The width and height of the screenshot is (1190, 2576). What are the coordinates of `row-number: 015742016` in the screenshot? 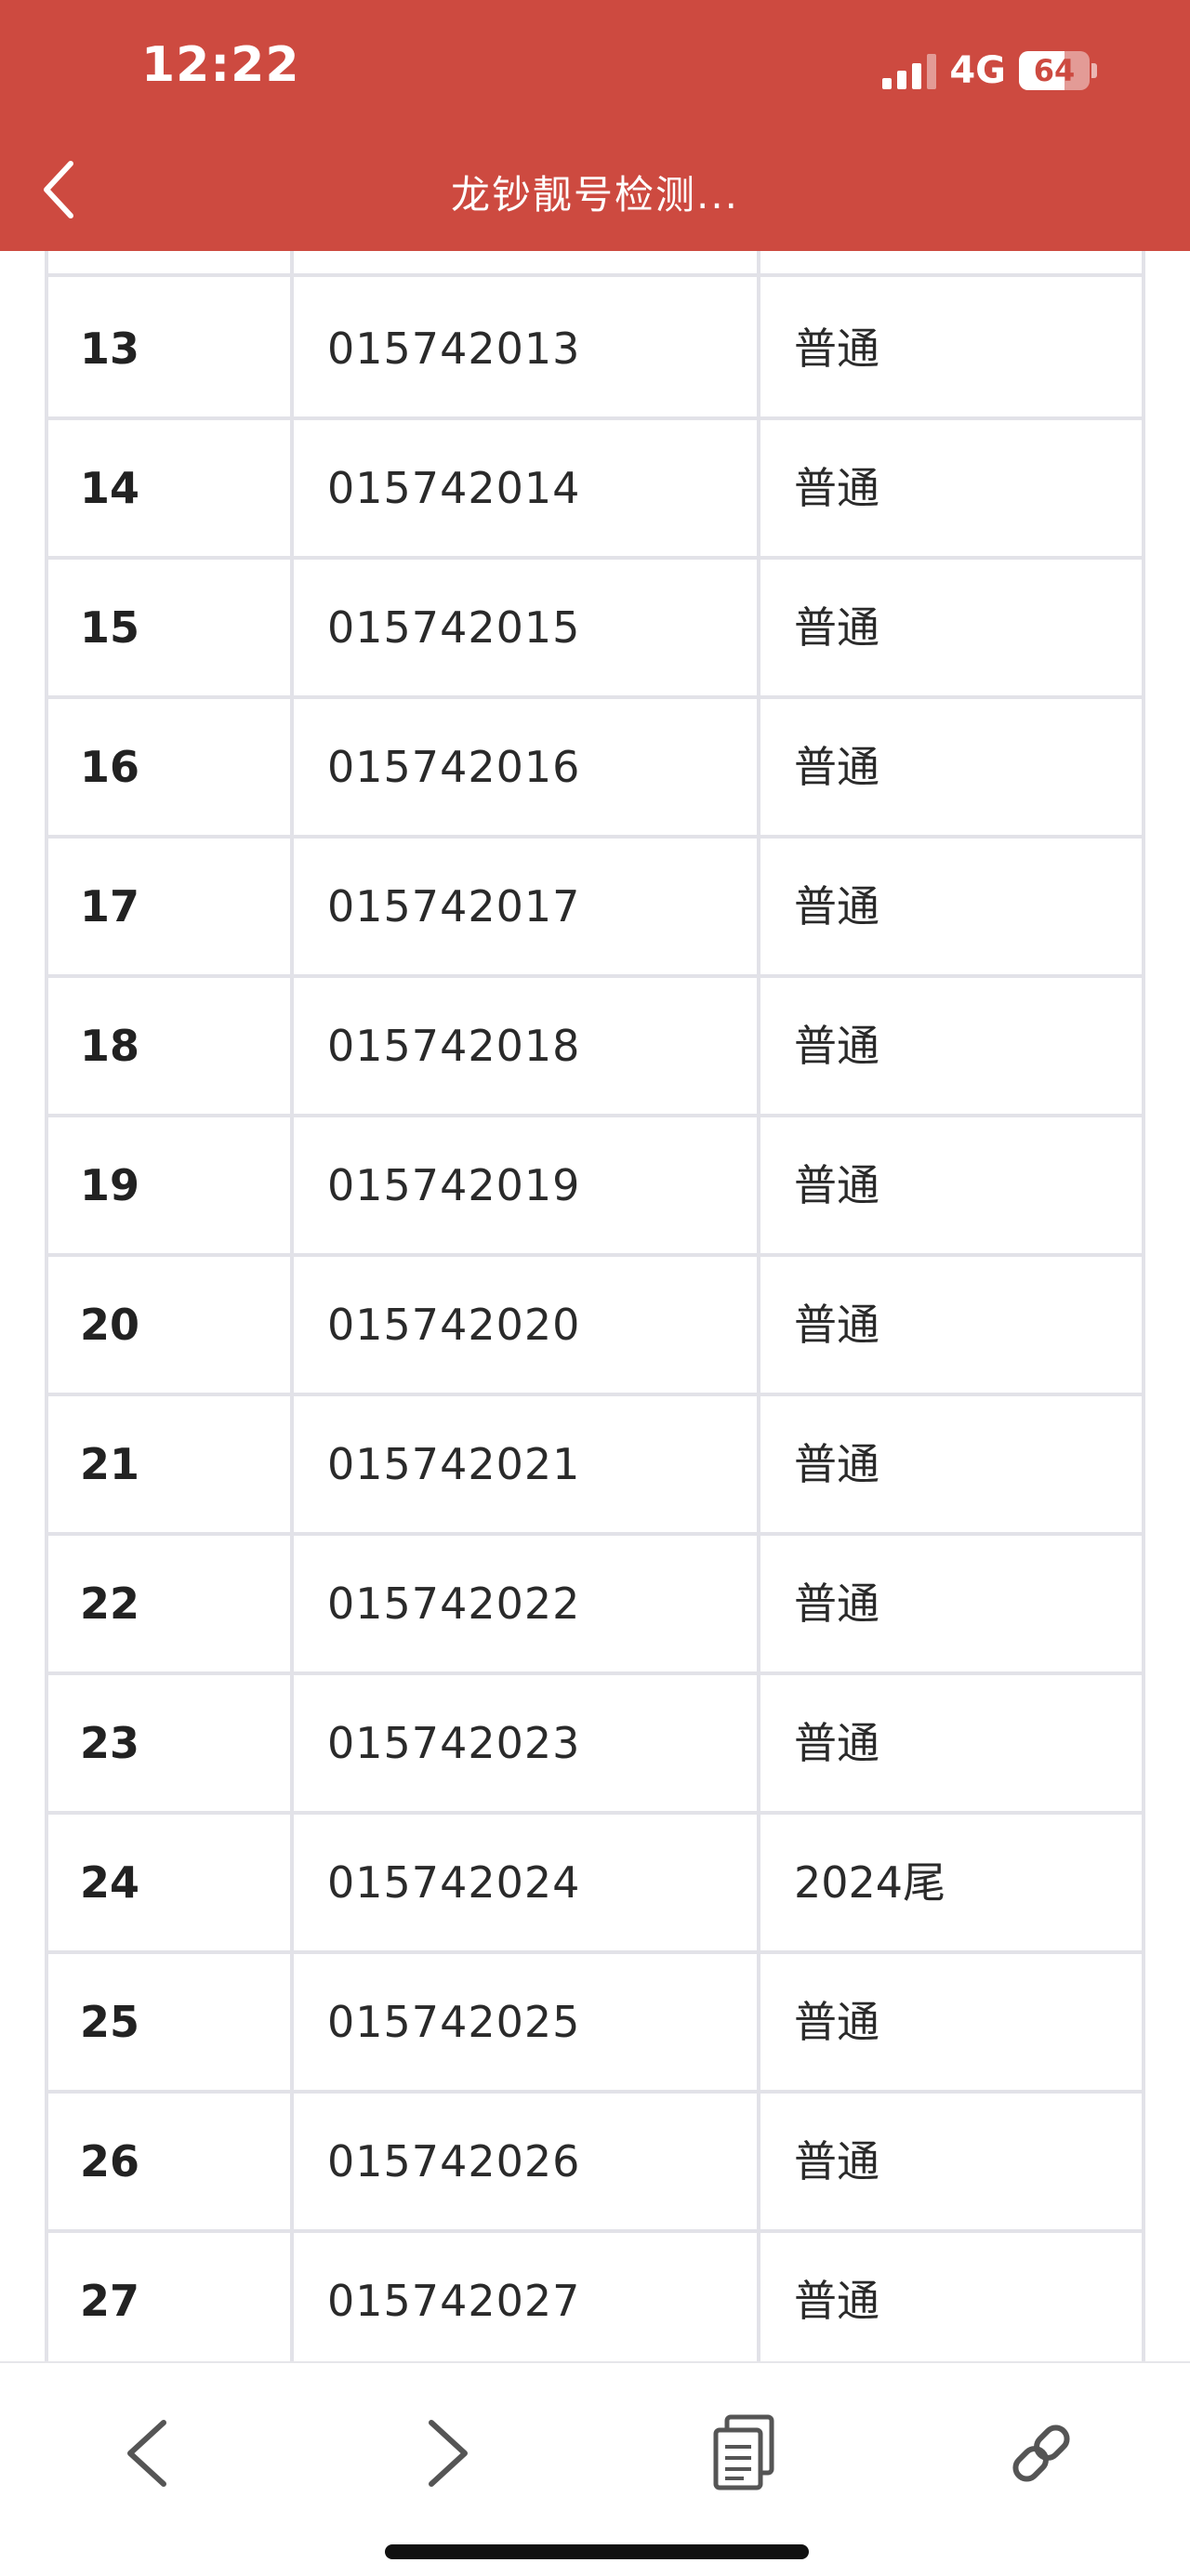 It's located at (454, 767).